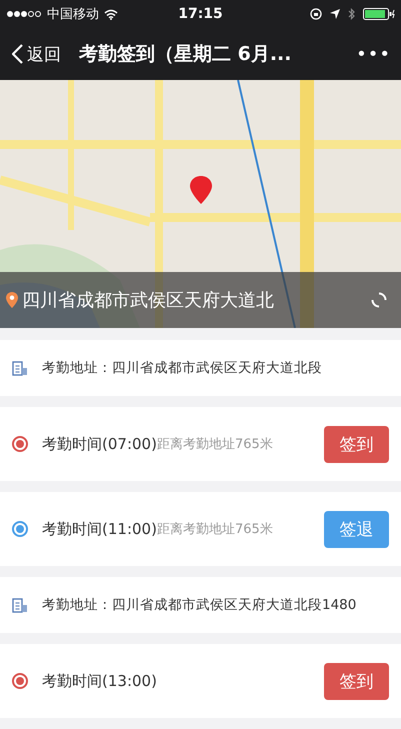  Describe the element at coordinates (335, 14) in the screenshot. I see `location-arrow-icon` at that location.